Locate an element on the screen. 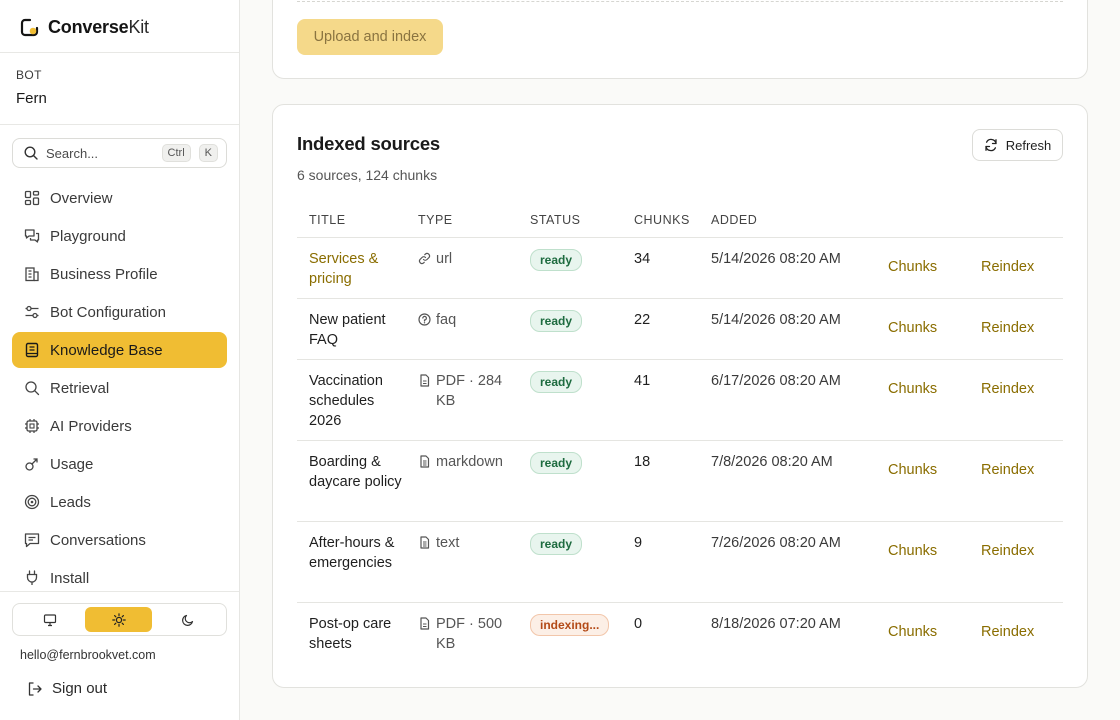 Image resolution: width=1120 pixels, height=720 pixels. column-header-title: TITLE is located at coordinates (327, 220).